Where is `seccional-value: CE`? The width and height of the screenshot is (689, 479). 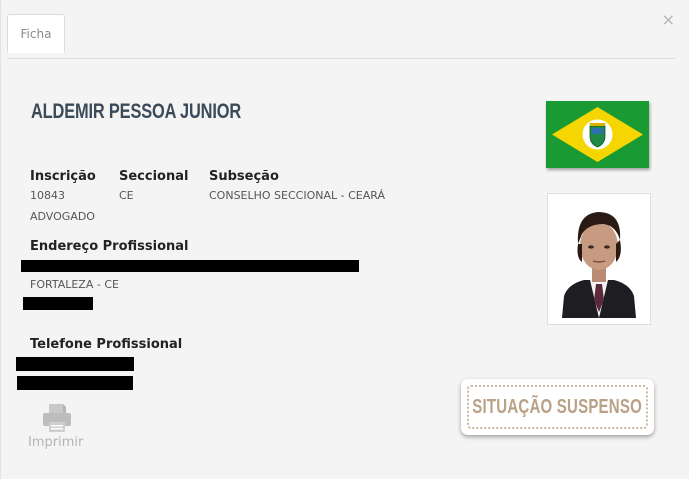 seccional-value: CE is located at coordinates (126, 195).